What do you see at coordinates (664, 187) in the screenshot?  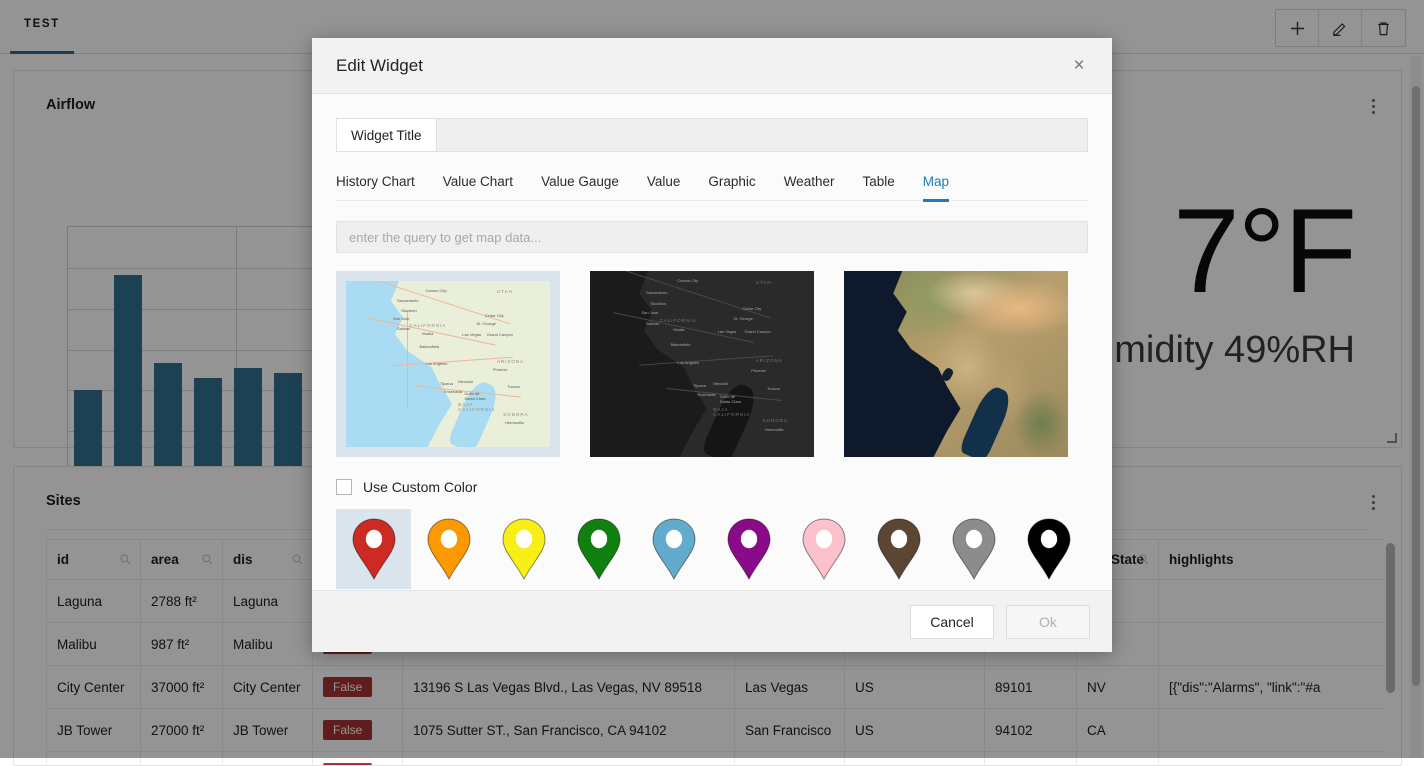 I see `tab-value: Value` at bounding box center [664, 187].